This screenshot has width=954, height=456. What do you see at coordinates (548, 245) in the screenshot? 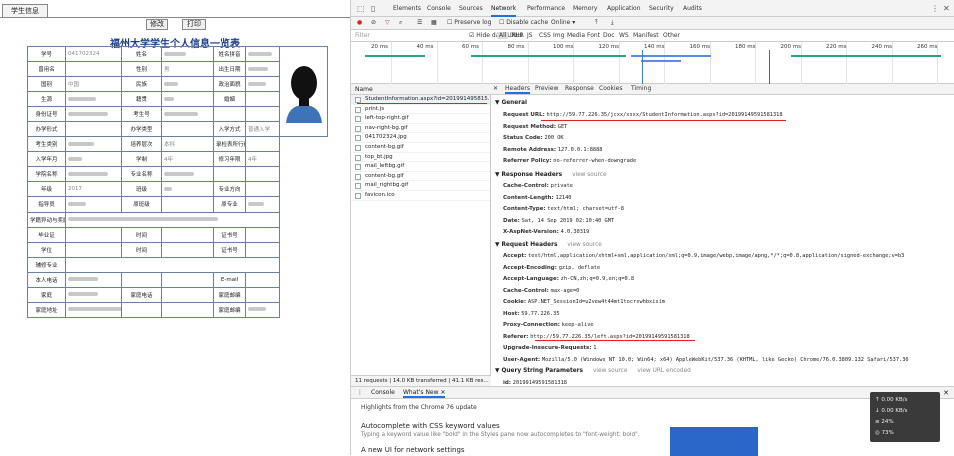
I see `request-headers-section-header: ▼ Request Headers view source` at bounding box center [548, 245].